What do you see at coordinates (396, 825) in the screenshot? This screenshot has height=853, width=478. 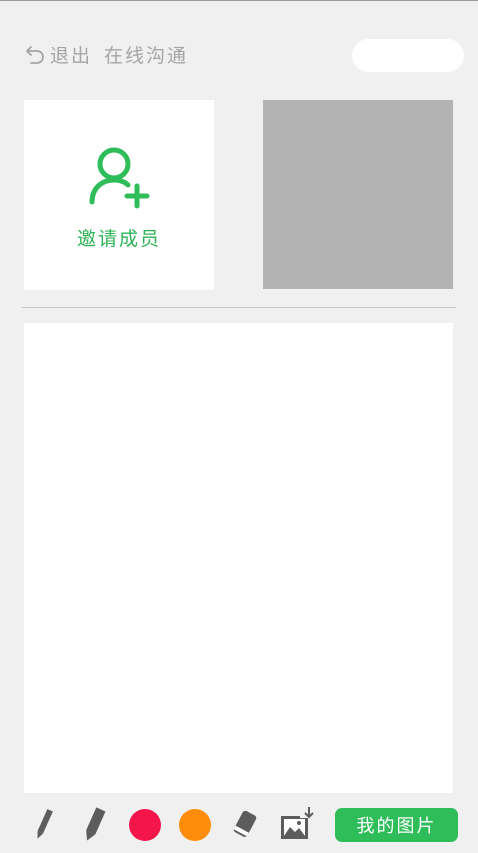 I see `my-pictures-button: 我的图片` at bounding box center [396, 825].